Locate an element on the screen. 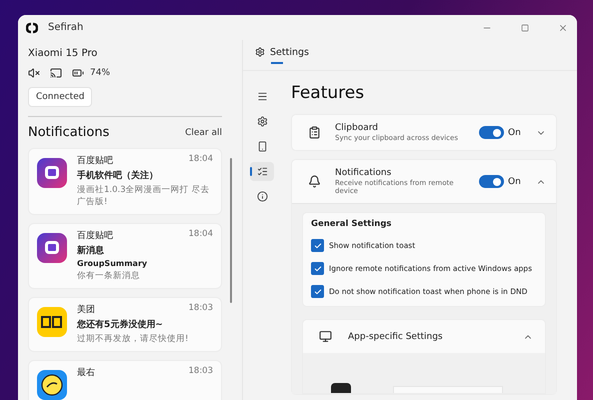  notification-body: 漫画社1.0.3全网漫画一网打 尽去广告版! is located at coordinates (143, 196).